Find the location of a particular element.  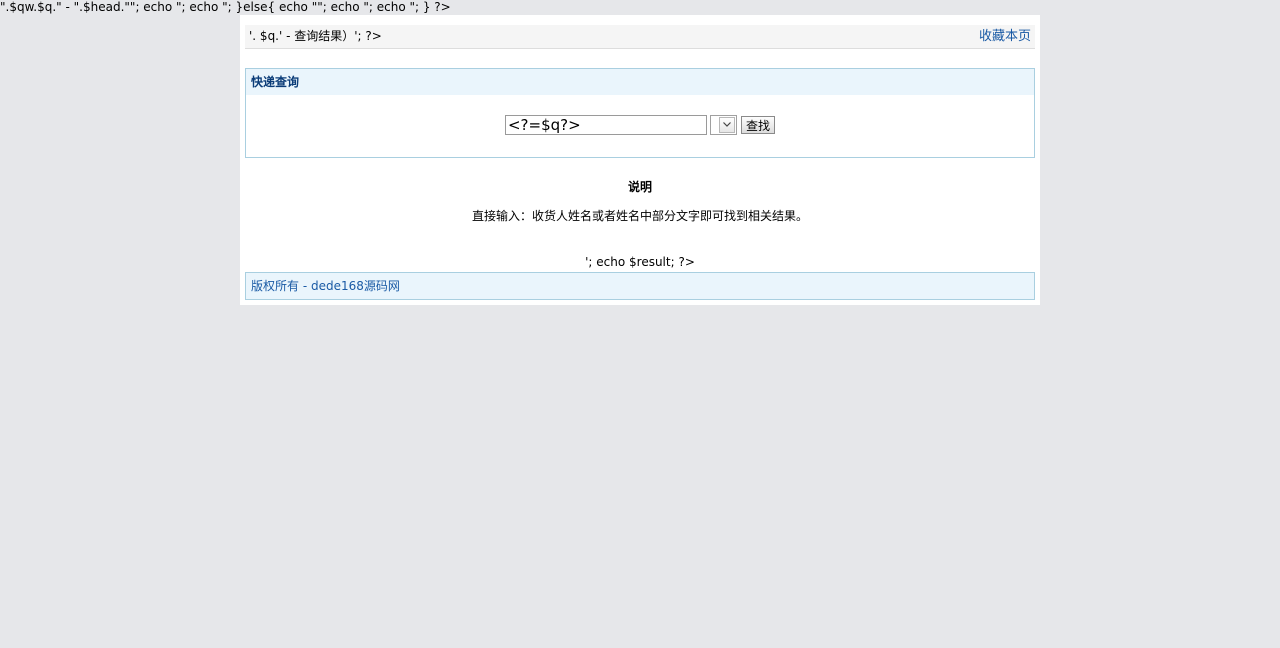

description-text: 直接输入：收货人姓名或者姓名中部分文字即可找到相关结果。 is located at coordinates (639, 216).